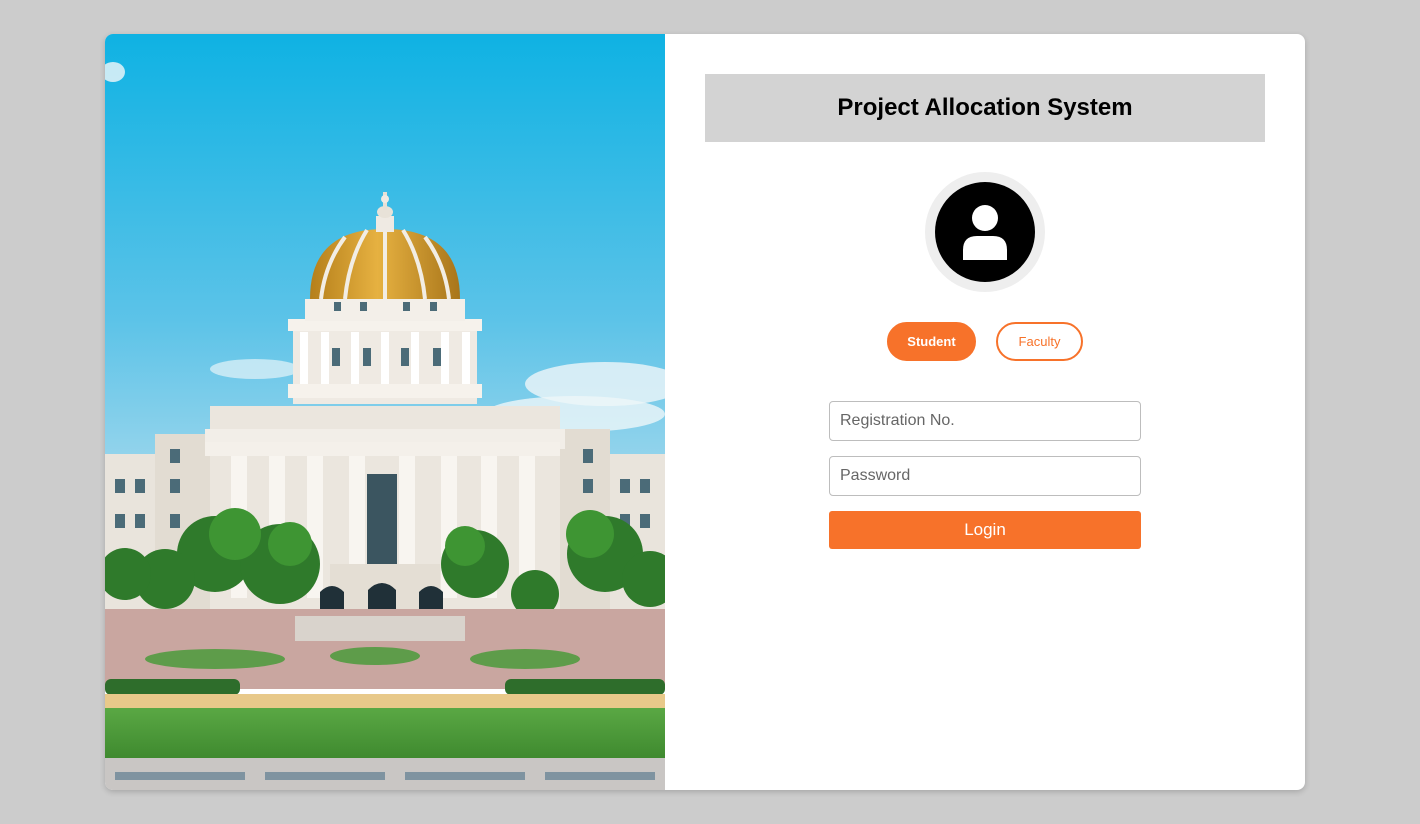 This screenshot has height=824, width=1420. I want to click on user-avatar-icon, so click(985, 232).